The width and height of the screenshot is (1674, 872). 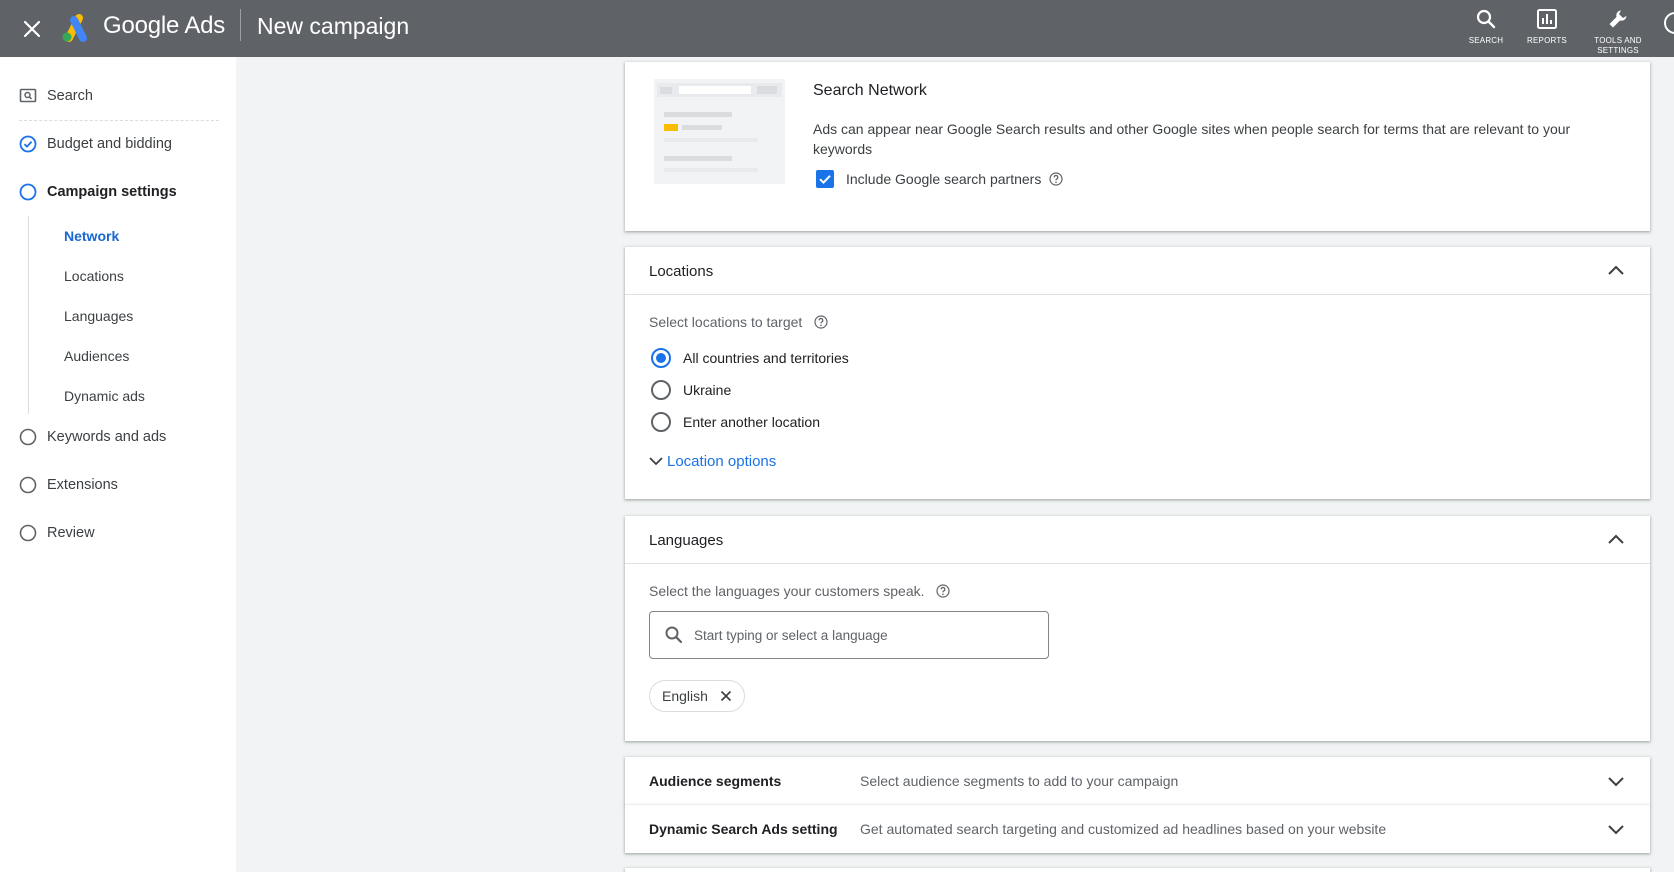 What do you see at coordinates (32, 29) in the screenshot?
I see `close-icon` at bounding box center [32, 29].